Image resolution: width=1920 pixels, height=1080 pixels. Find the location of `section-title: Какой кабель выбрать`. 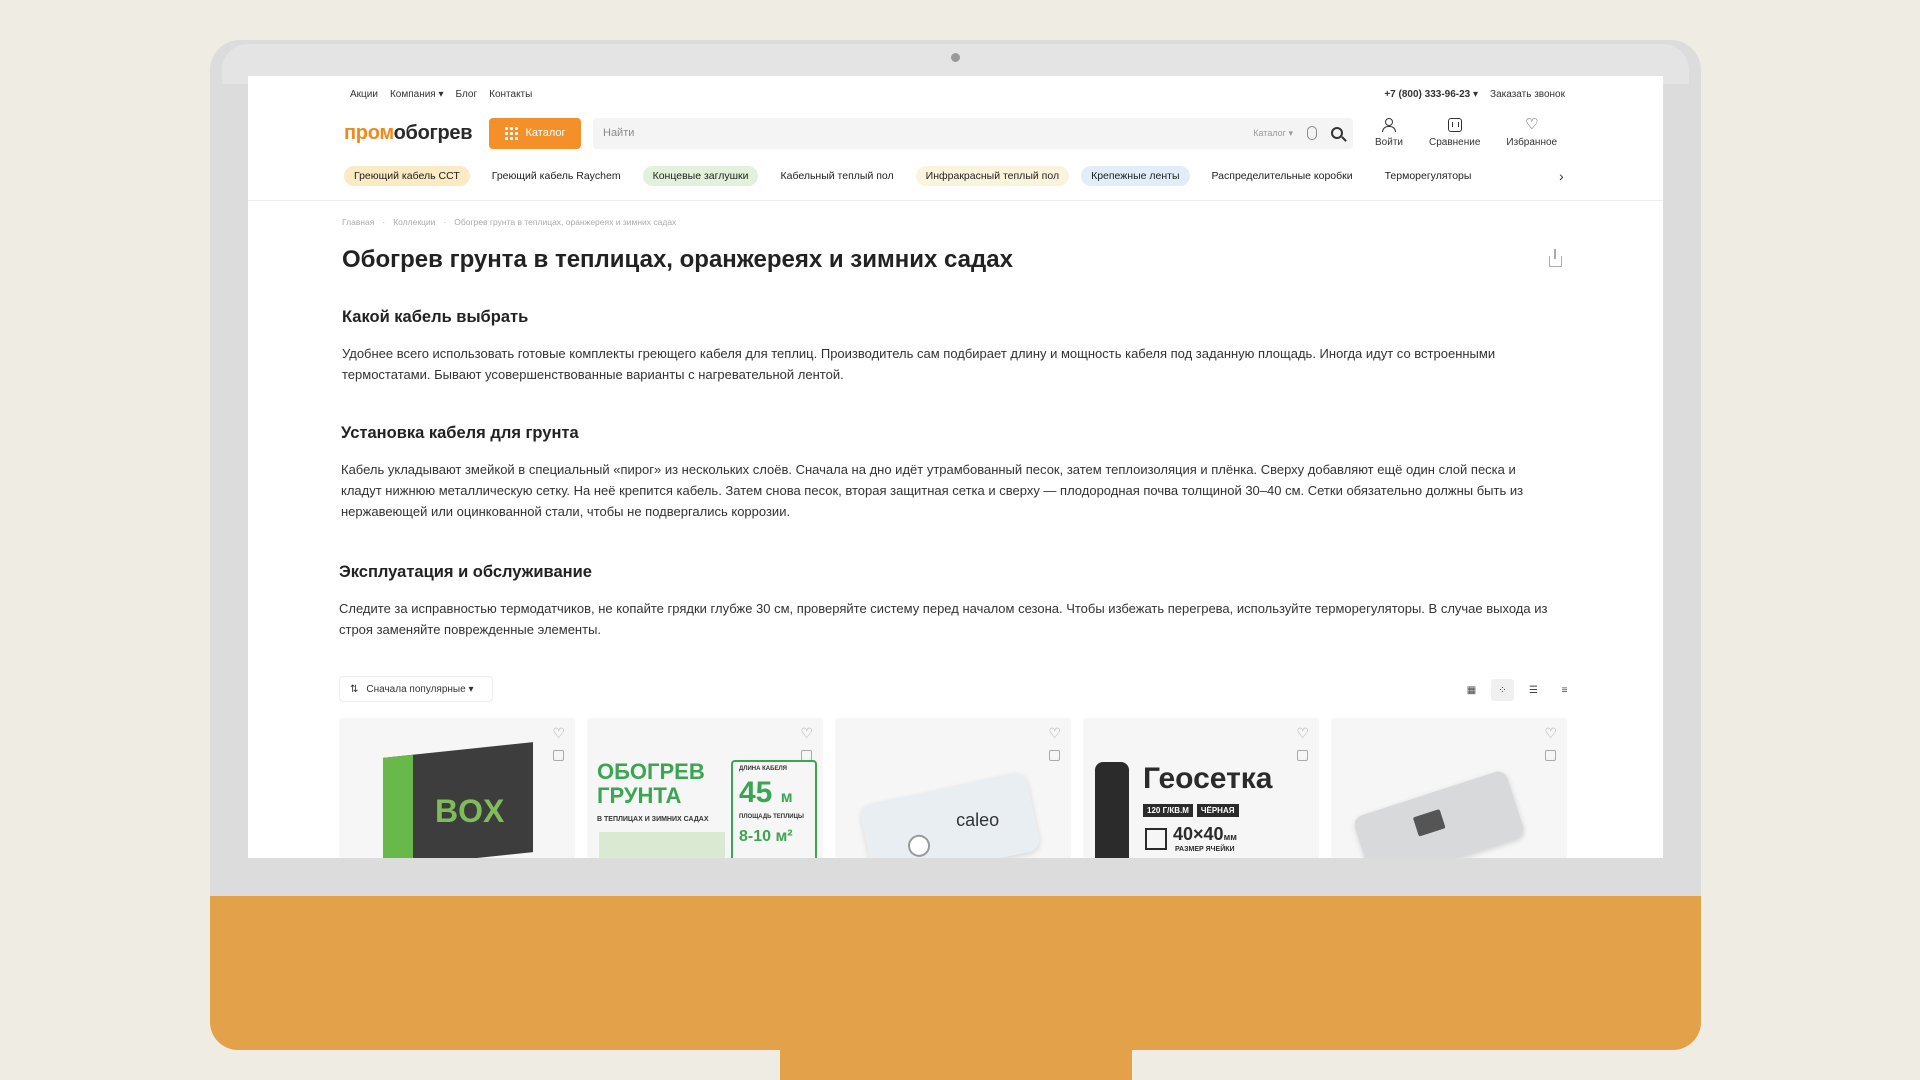

section-title: Какой кабель выбрать is located at coordinates (435, 317).